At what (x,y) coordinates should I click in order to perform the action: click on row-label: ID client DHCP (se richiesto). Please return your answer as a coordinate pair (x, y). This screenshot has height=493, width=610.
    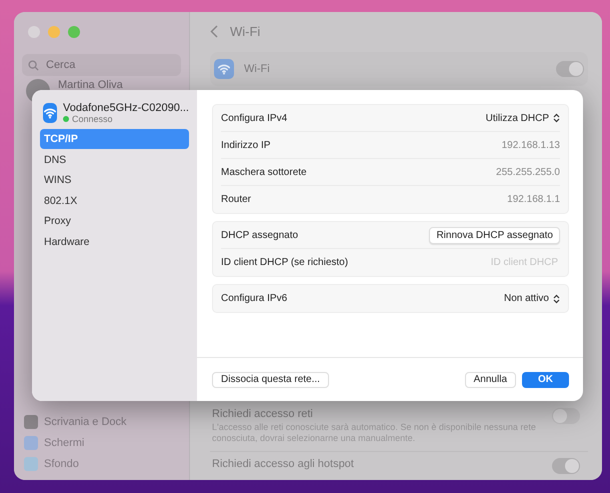
    Looking at the image, I should click on (284, 262).